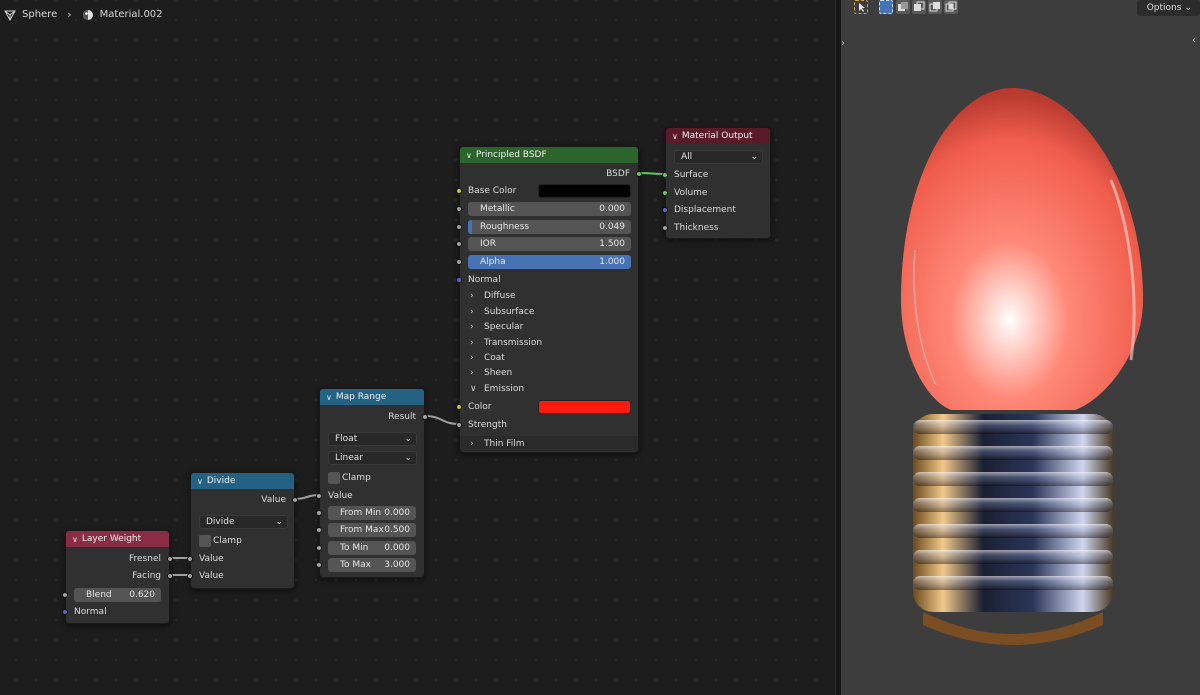 This screenshot has height=695, width=1200. Describe the element at coordinates (504, 443) in the screenshot. I see `panel-label: Thin Film` at that location.